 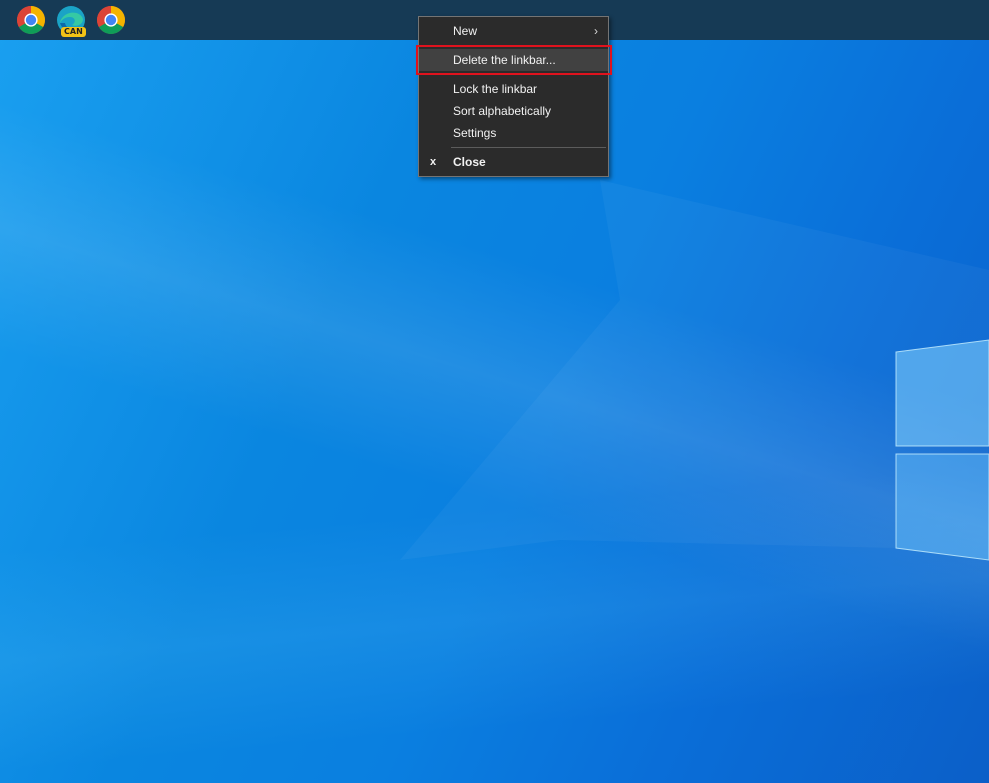 I want to click on menu-item-label: Lock the linkbar, so click(x=495, y=89).